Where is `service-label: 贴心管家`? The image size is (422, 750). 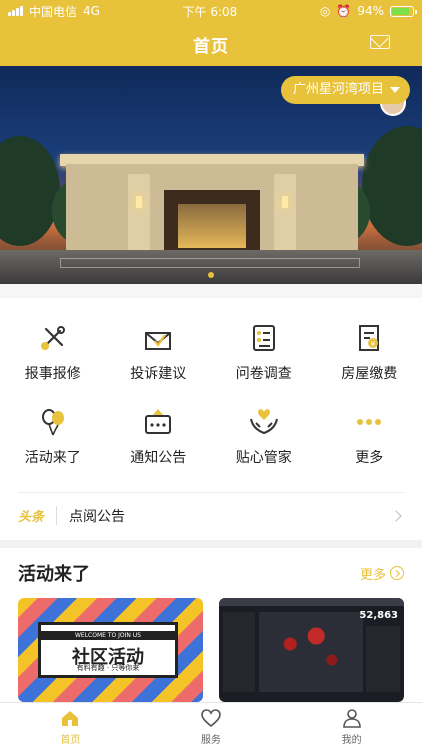 service-label: 贴心管家 is located at coordinates (263, 458).